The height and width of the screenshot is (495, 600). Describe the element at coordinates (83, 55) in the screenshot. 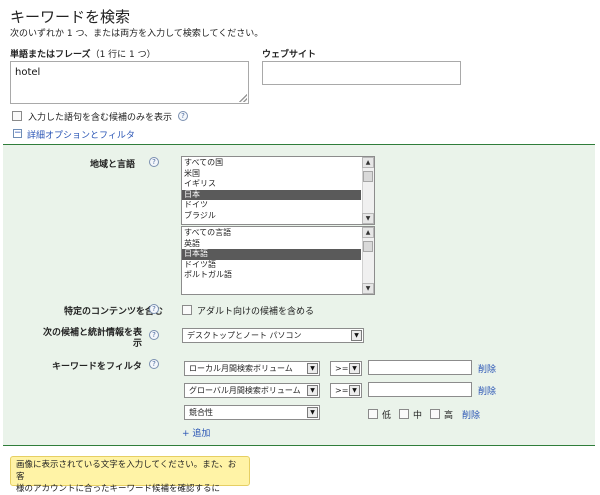

I see `phrase-label: 単語またはフレーズ（1 行に 1 つ）` at that location.